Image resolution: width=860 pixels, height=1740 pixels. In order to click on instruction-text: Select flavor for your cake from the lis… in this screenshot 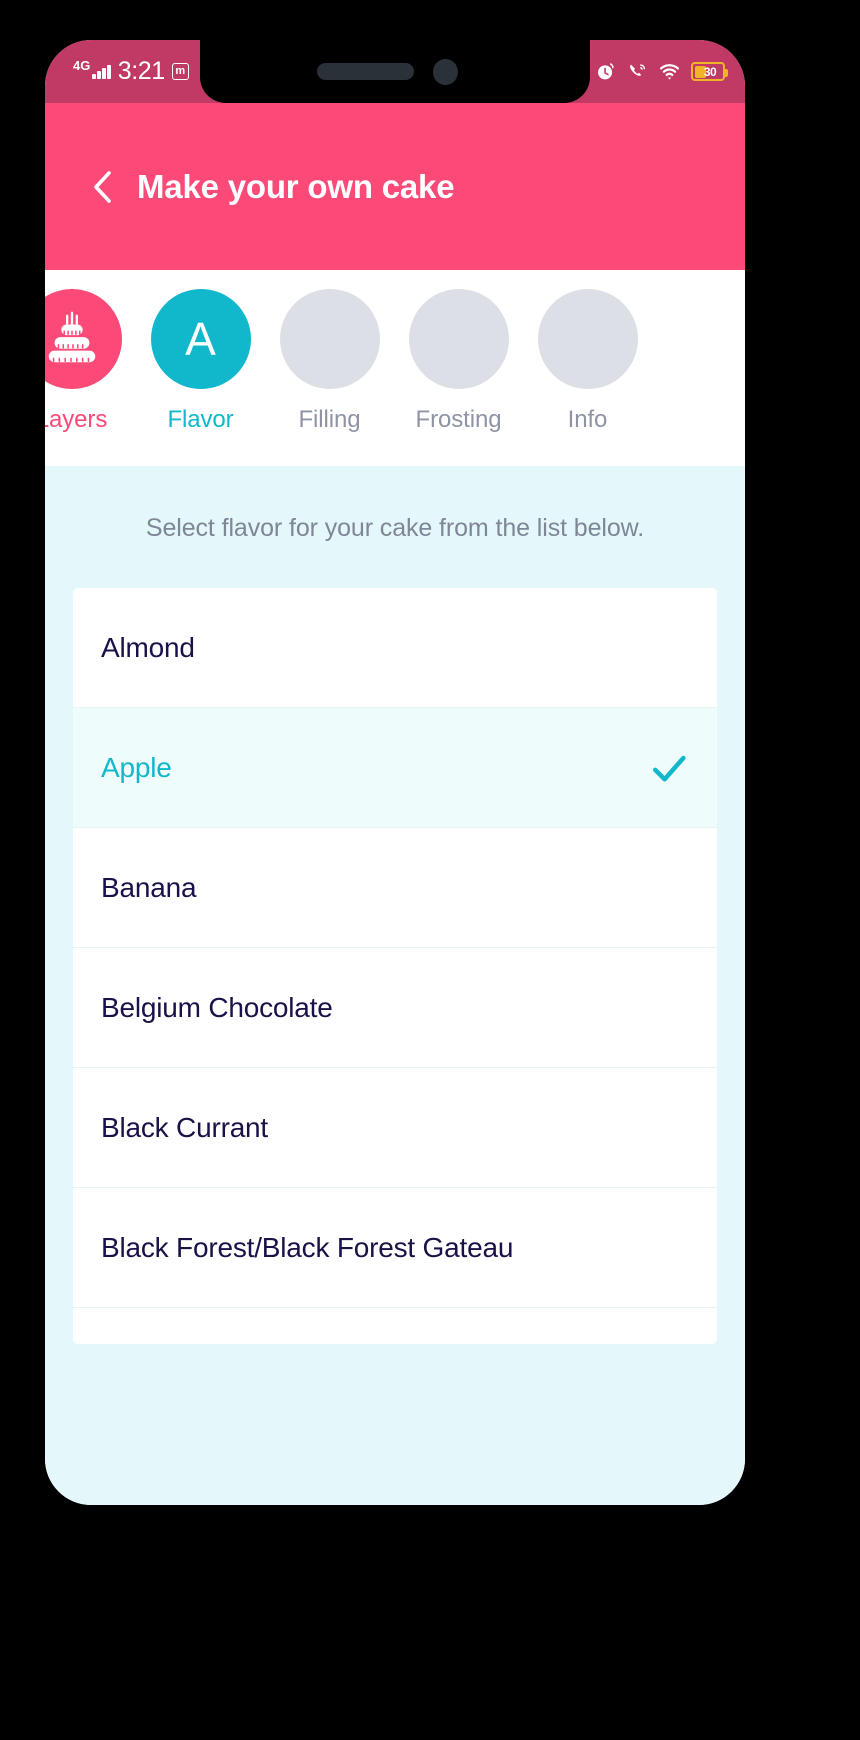, I will do `click(395, 528)`.